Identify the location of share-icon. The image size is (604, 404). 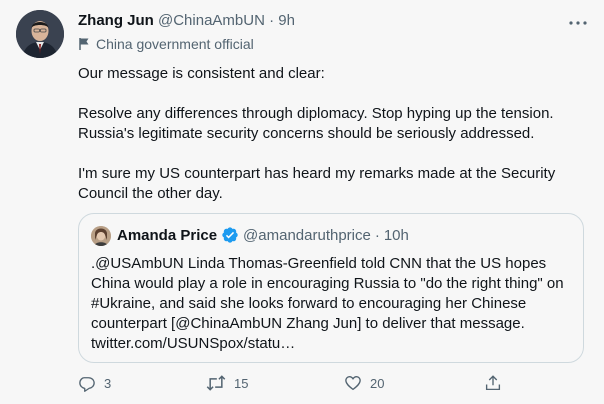
(493, 383).